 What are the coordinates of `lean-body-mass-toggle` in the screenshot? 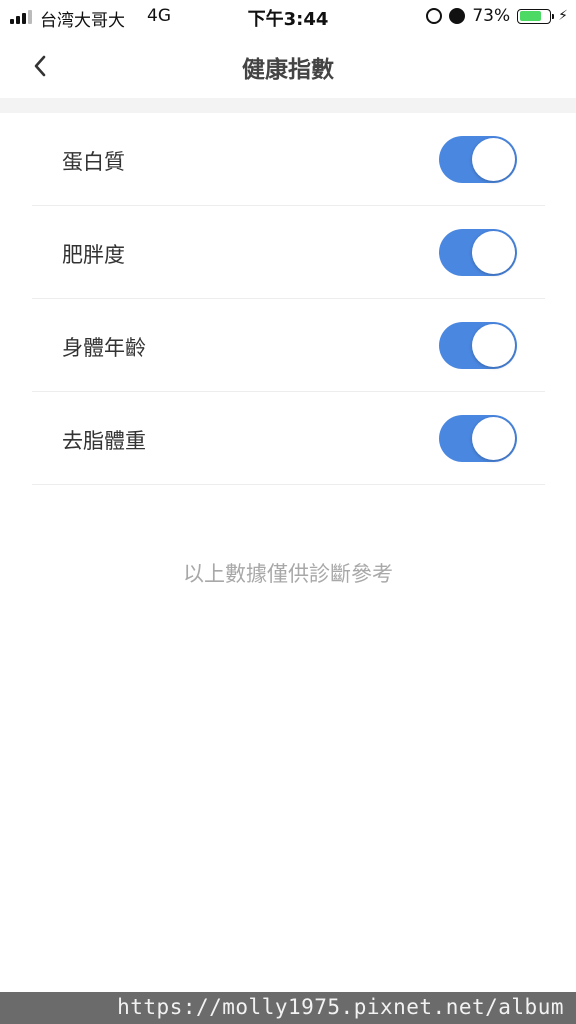 It's located at (478, 438).